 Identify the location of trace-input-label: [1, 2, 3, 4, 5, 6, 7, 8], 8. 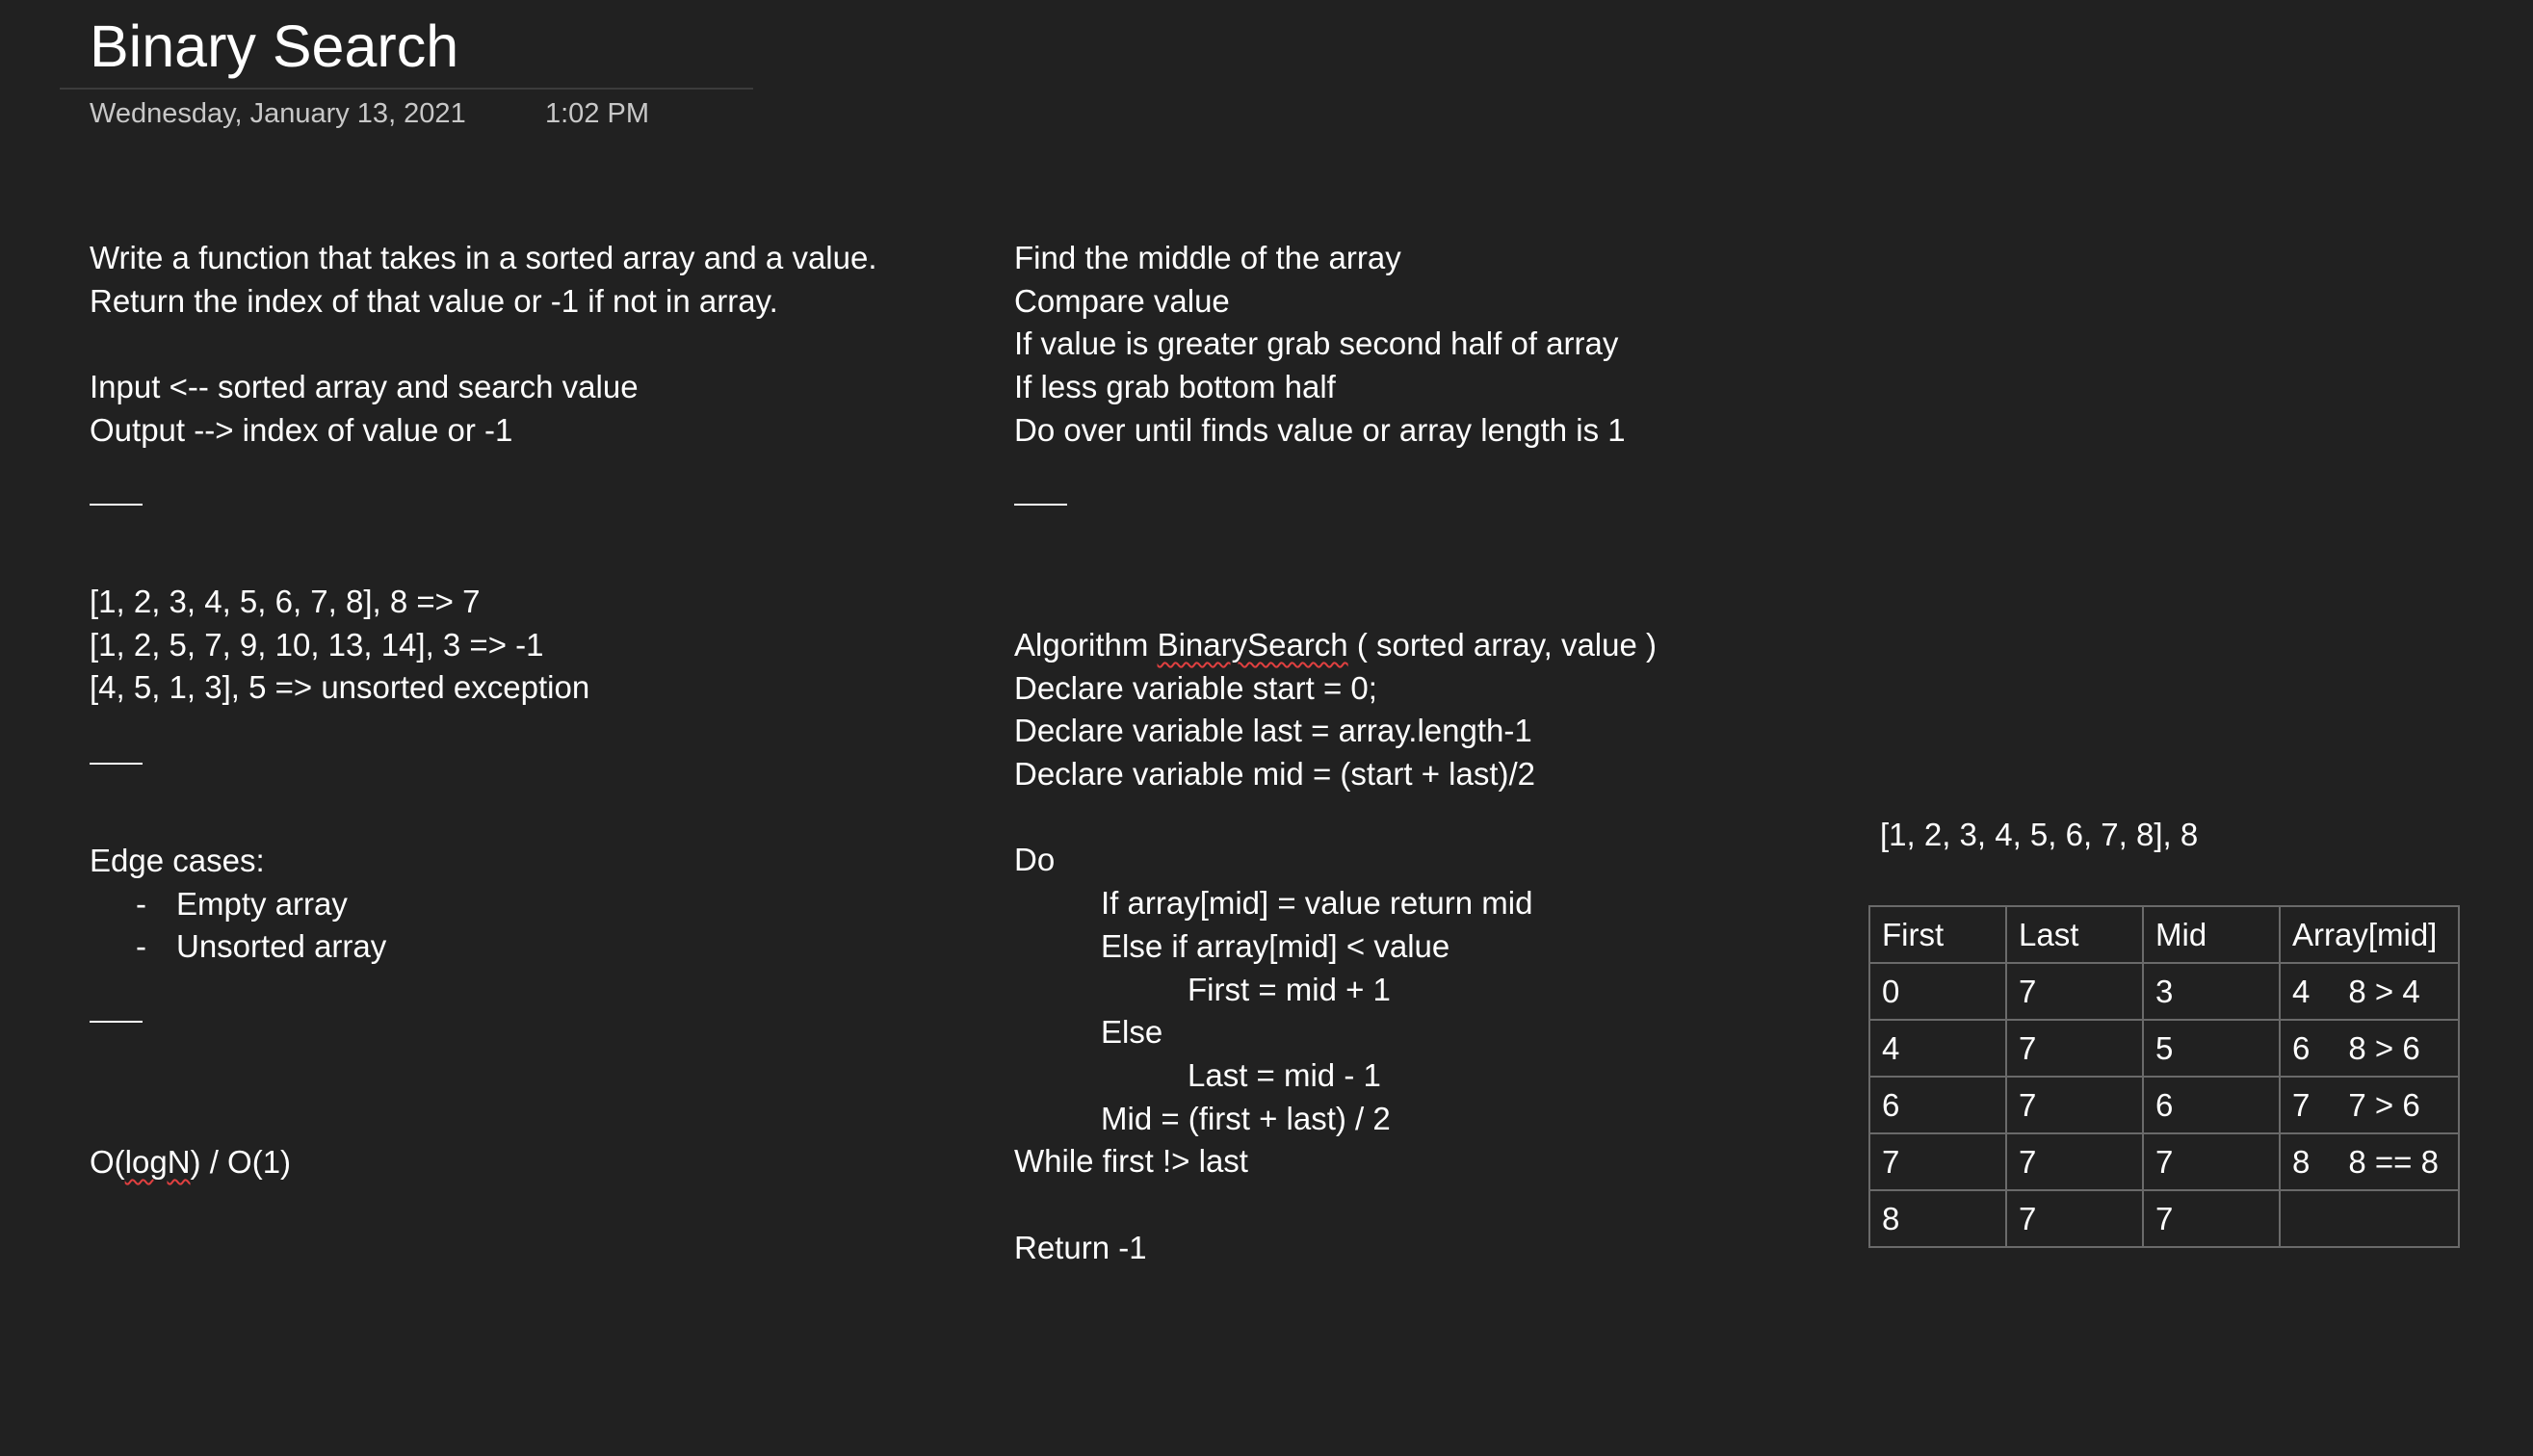
(2039, 835).